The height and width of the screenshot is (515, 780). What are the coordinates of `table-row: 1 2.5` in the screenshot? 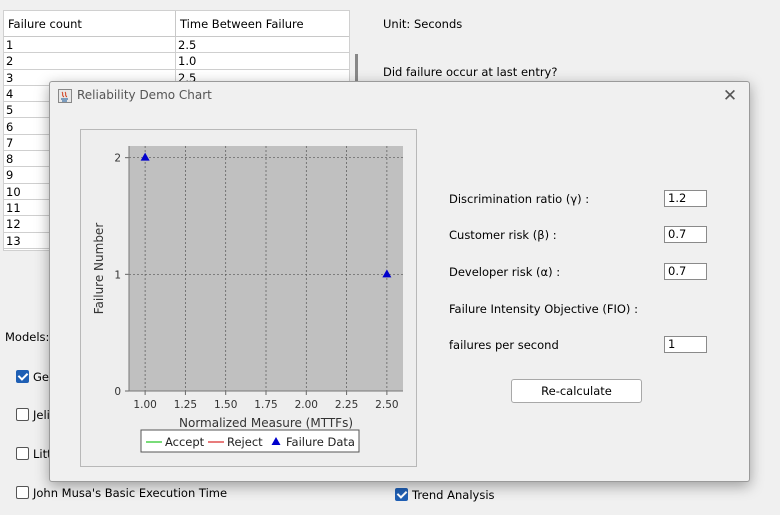 It's located at (176, 45).